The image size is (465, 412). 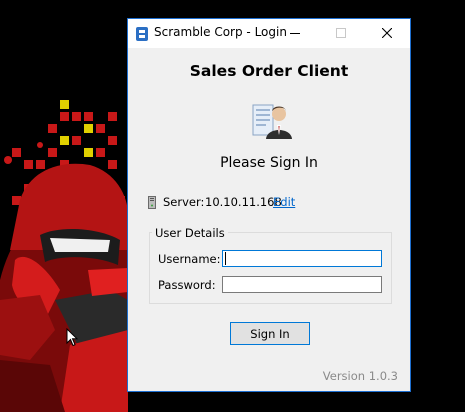 I want to click on sign-in-heading: Please Sign In, so click(x=269, y=163).